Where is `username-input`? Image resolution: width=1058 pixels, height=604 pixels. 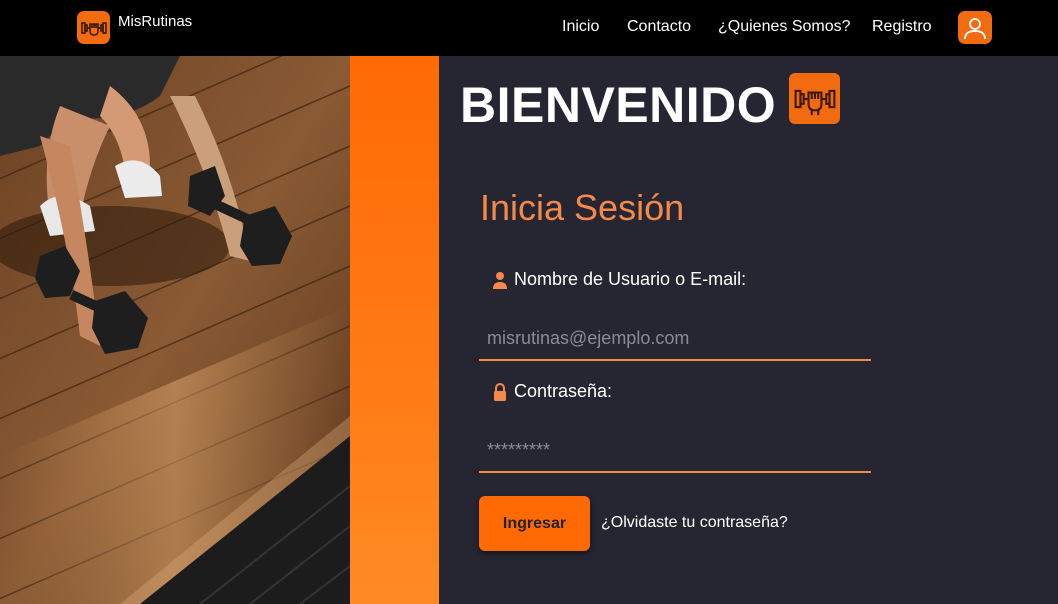 username-input is located at coordinates (675, 339).